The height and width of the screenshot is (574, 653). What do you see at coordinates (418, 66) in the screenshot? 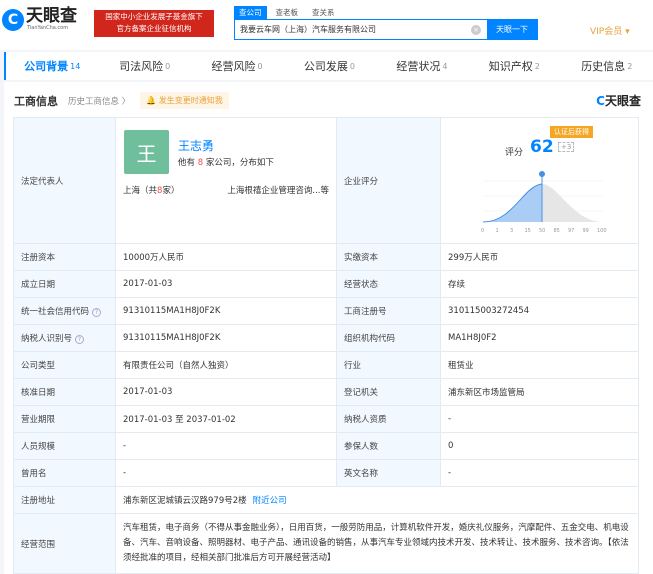
I see `tab-label: 经营状况` at bounding box center [418, 66].